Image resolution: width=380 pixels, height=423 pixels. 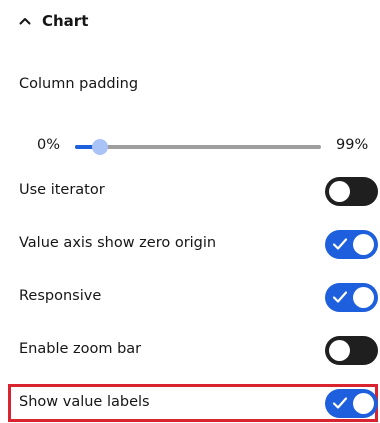 I want to click on chart-section-header: Chart, so click(x=53, y=21).